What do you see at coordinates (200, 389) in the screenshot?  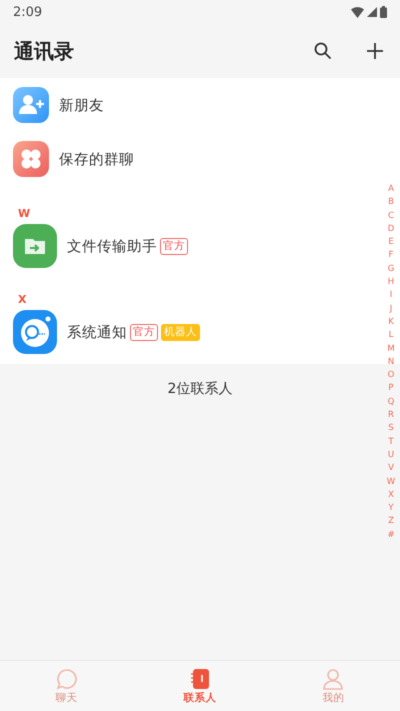 I see `contact-count: 2位联系人` at bounding box center [200, 389].